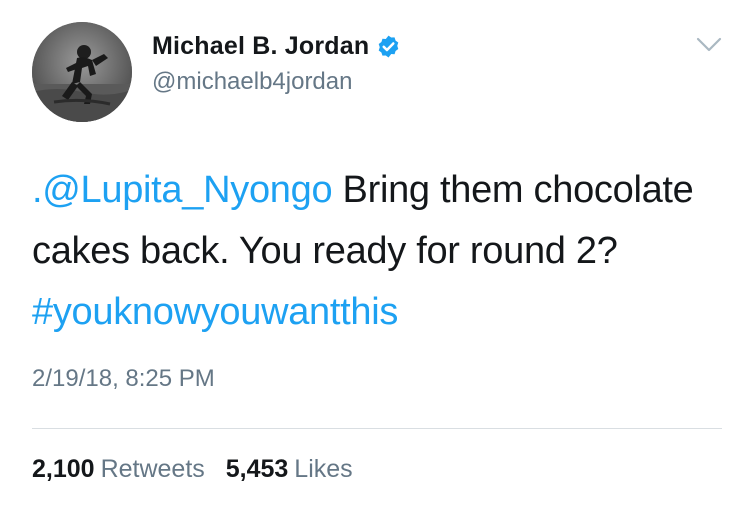 The width and height of the screenshot is (750, 506). I want to click on avatar, so click(82, 72).